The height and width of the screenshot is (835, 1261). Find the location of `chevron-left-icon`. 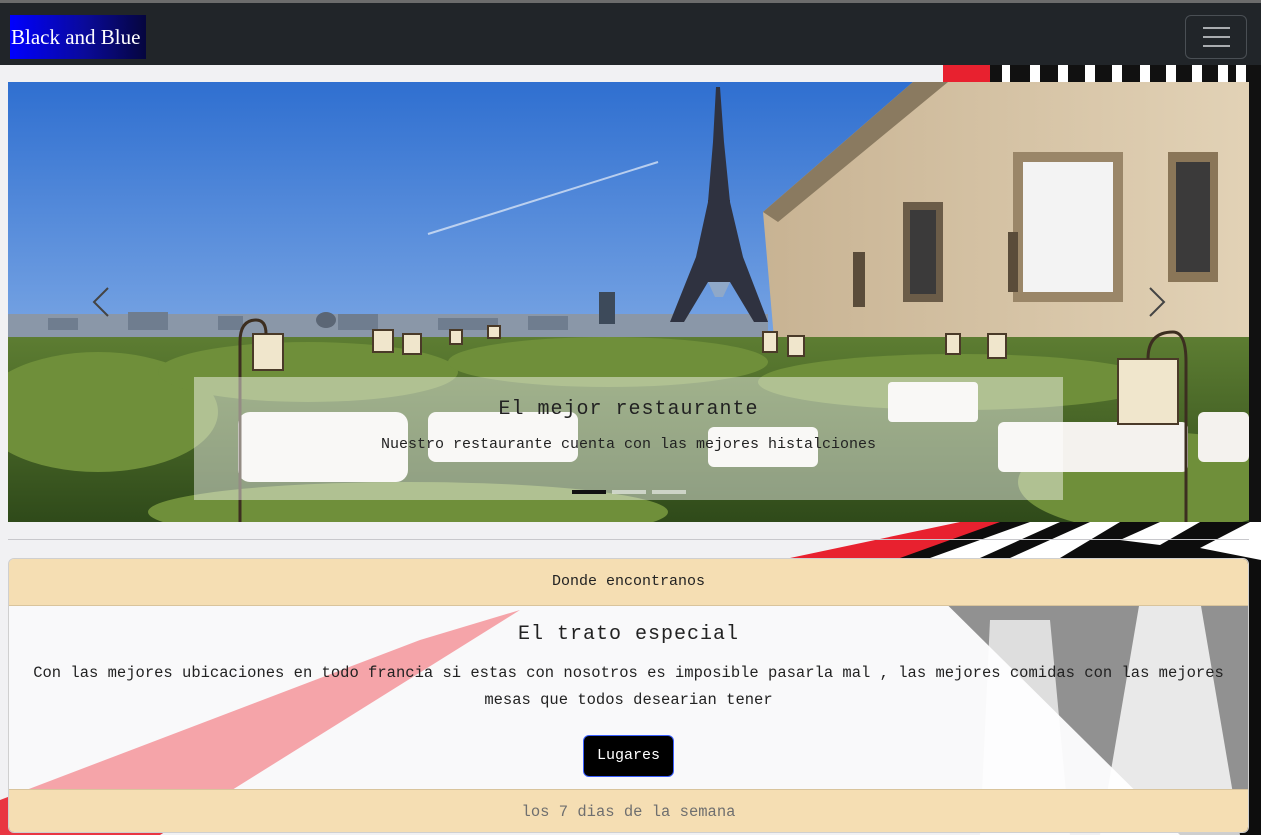

chevron-left-icon is located at coordinates (102, 302).